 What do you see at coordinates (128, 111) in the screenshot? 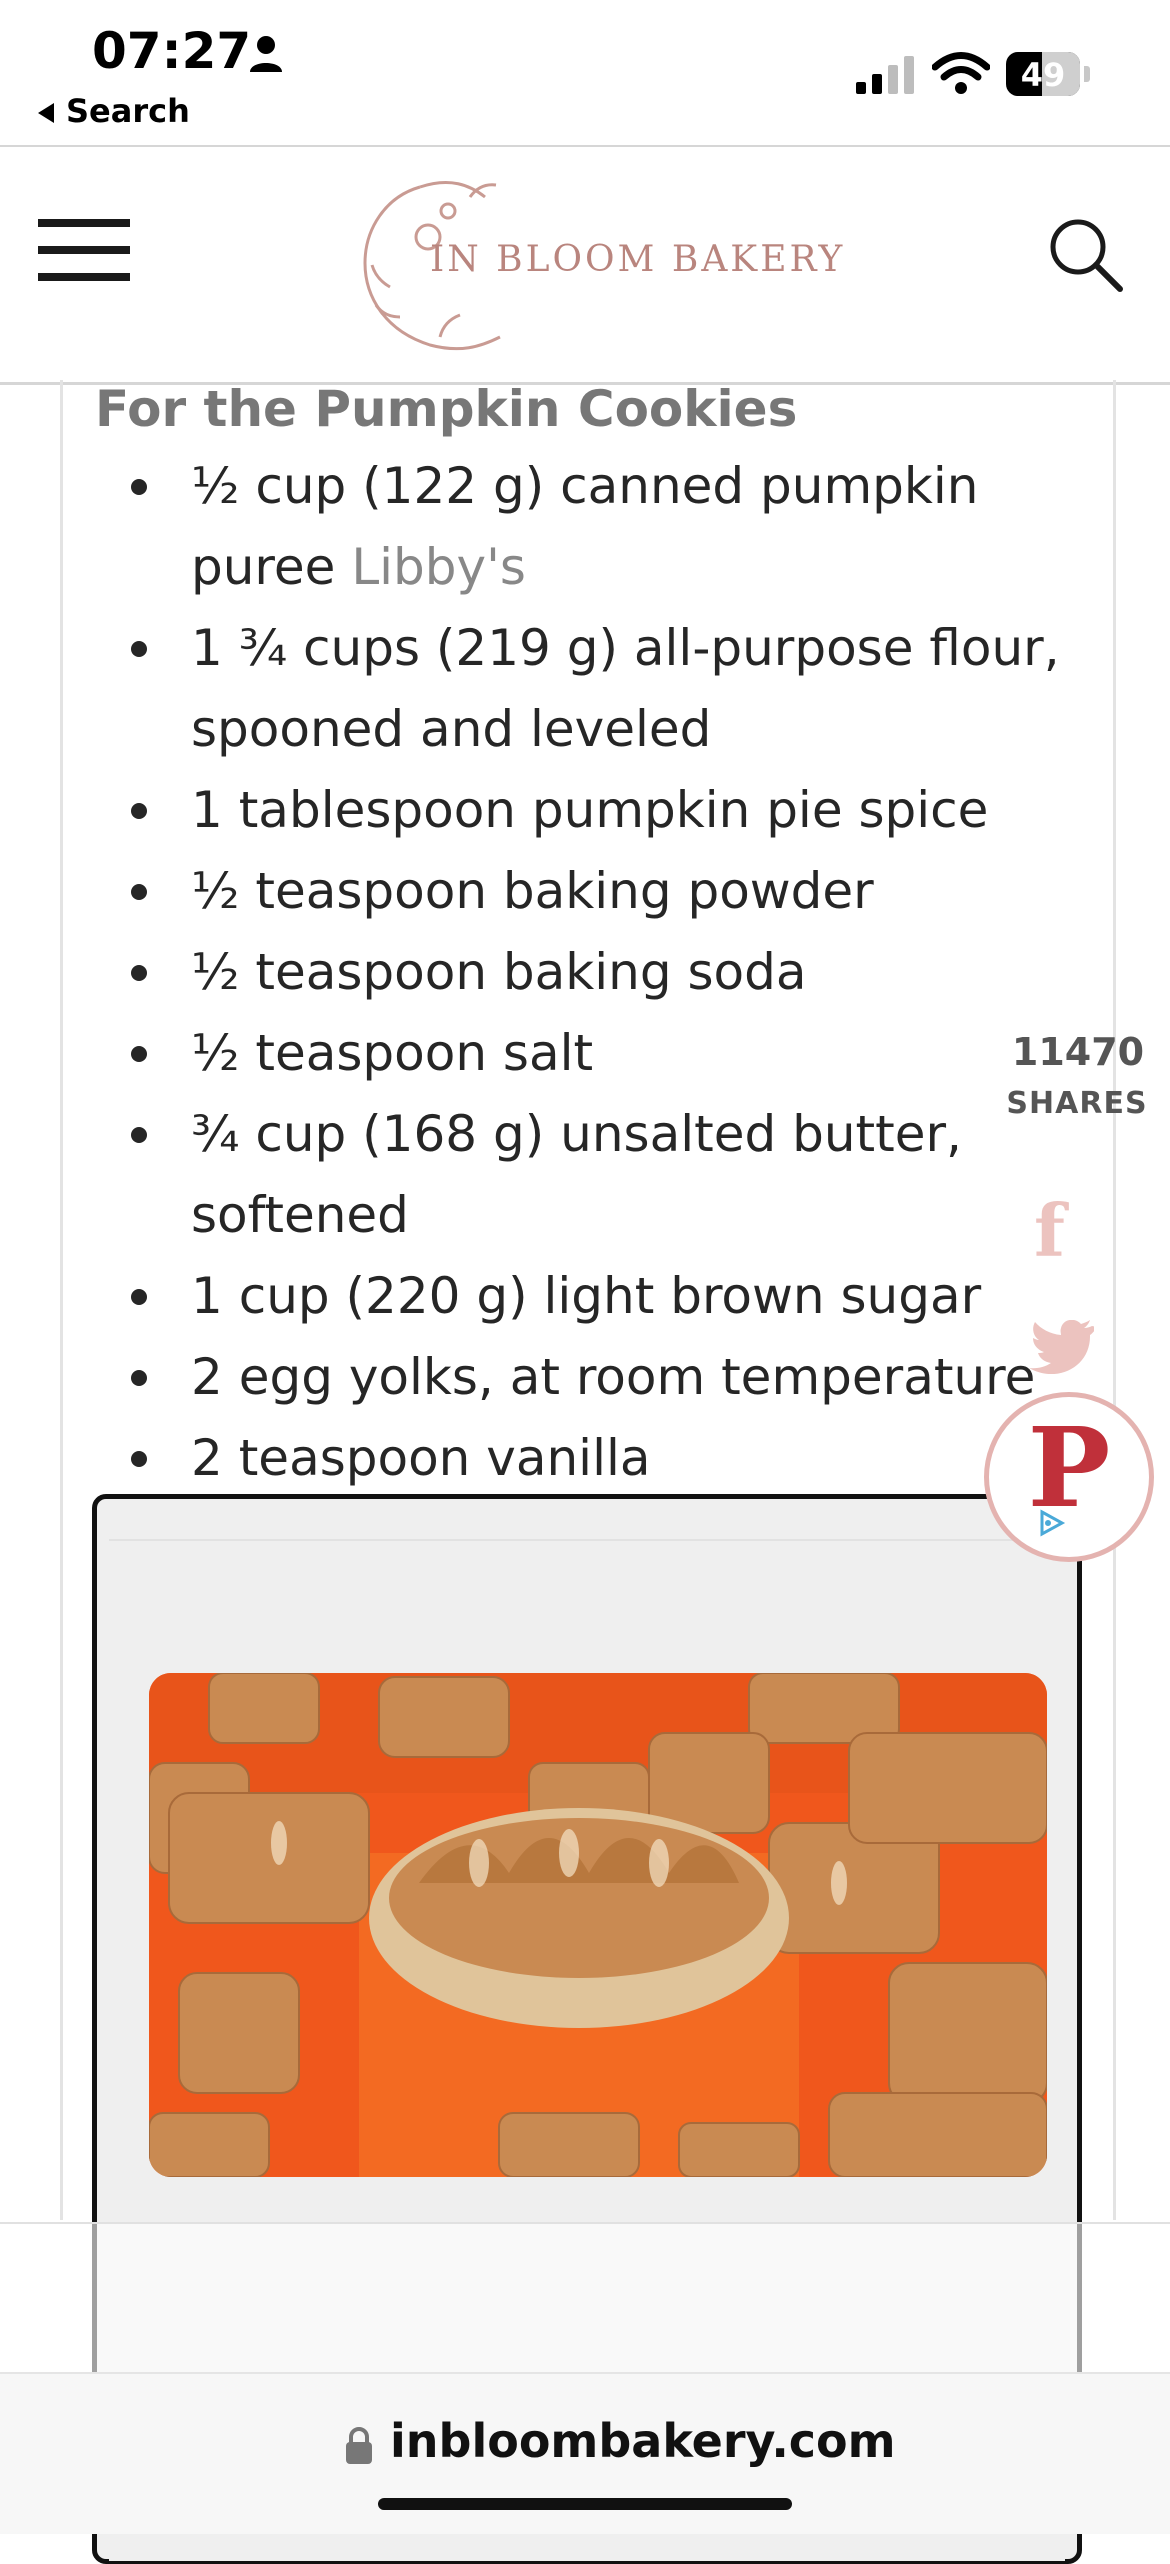
I see `back-search-label: Search` at bounding box center [128, 111].